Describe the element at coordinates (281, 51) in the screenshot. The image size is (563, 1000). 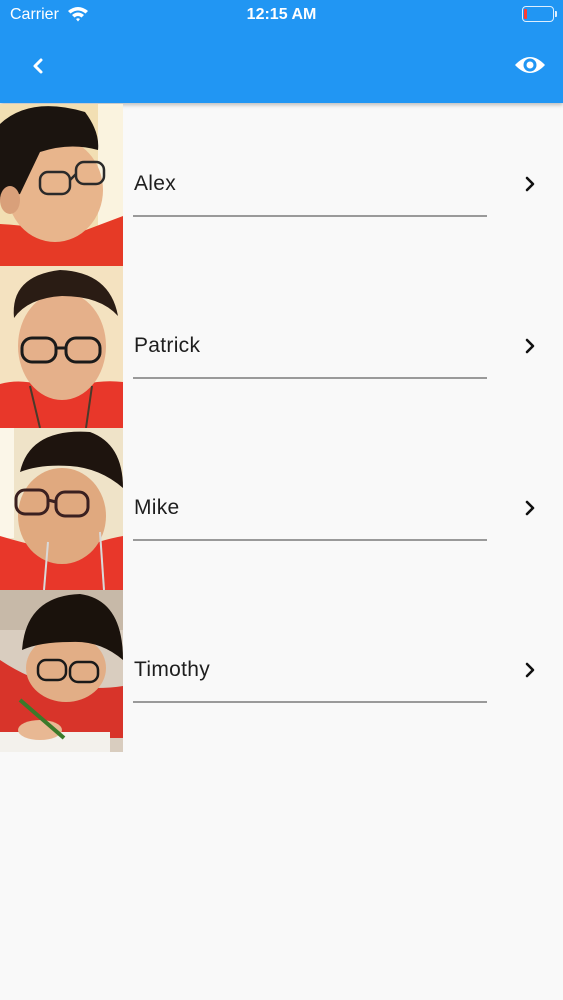
I see `app-bar: Carrier 12:15 AM` at that location.